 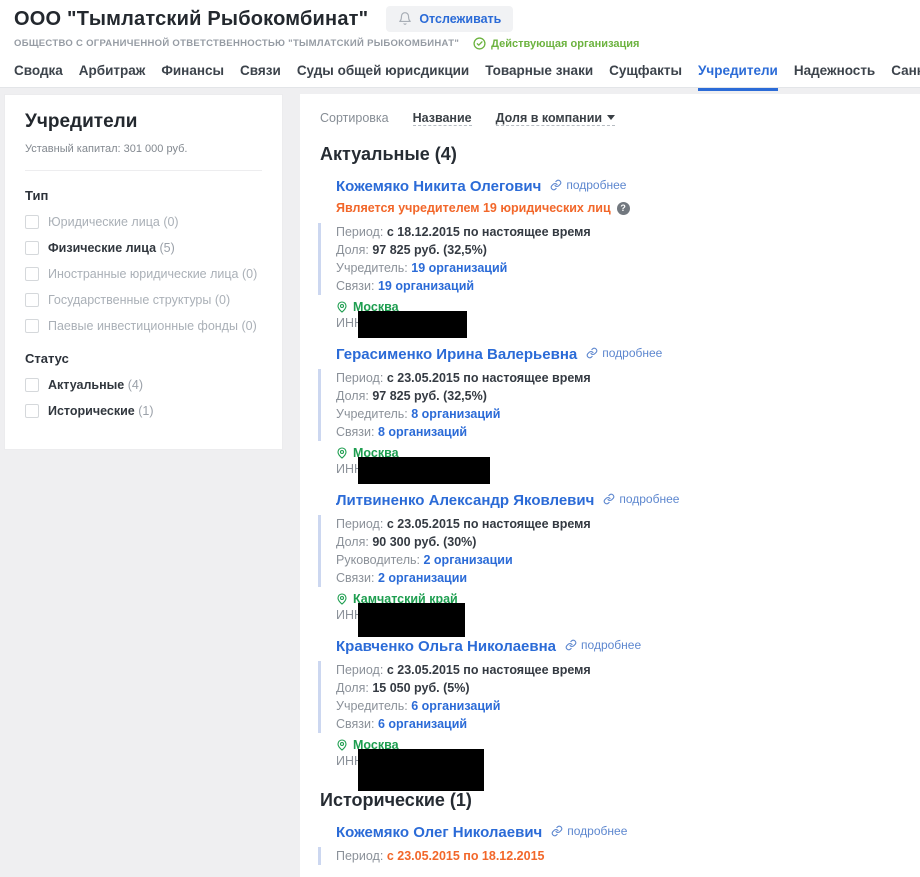 What do you see at coordinates (623, 856) in the screenshot?
I see `detail-row: Период: с 23.05.2015 по 18.12.2015` at bounding box center [623, 856].